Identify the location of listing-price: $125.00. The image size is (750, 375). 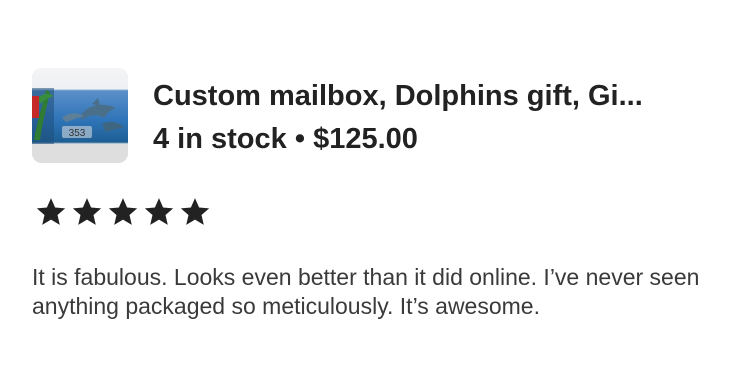
(365, 139).